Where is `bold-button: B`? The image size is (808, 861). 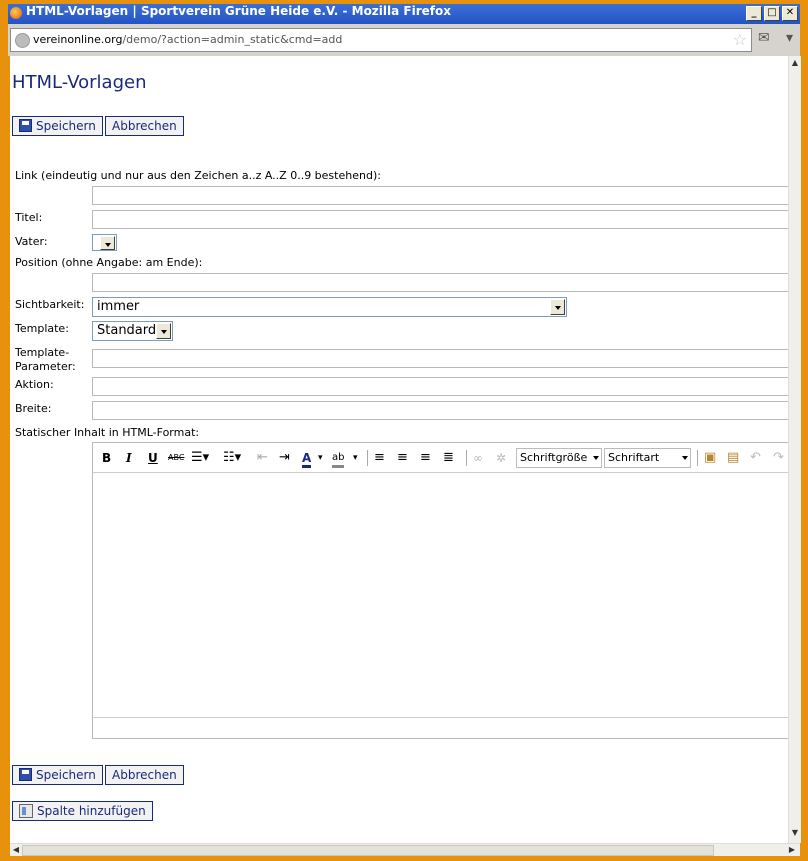 bold-button: B is located at coordinates (106, 458).